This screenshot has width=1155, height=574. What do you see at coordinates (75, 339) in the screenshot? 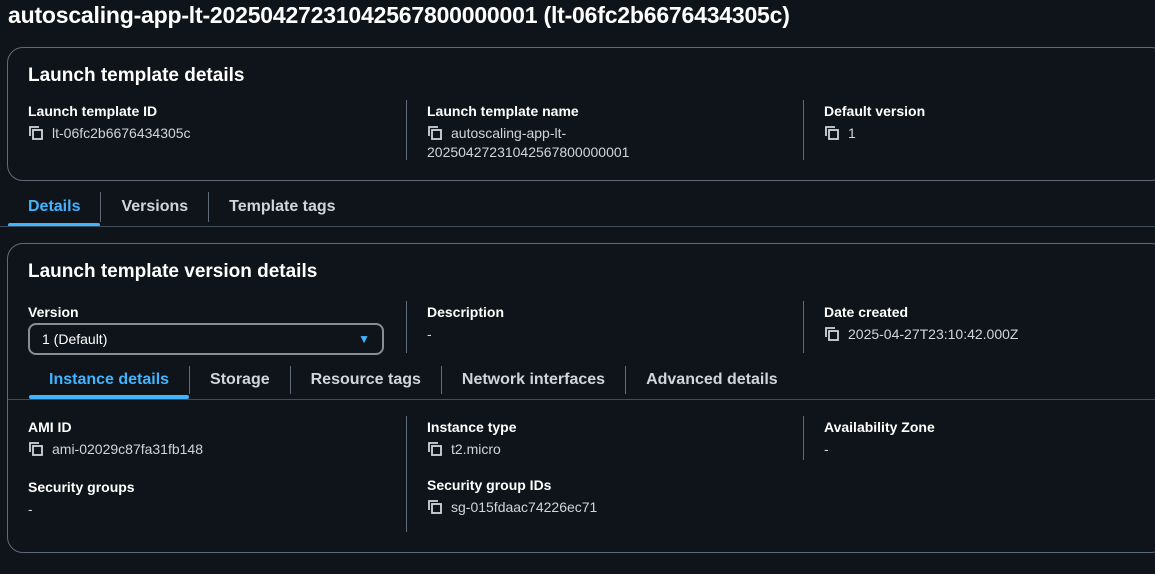
I see `version-select-value: 1 (Default)` at bounding box center [75, 339].